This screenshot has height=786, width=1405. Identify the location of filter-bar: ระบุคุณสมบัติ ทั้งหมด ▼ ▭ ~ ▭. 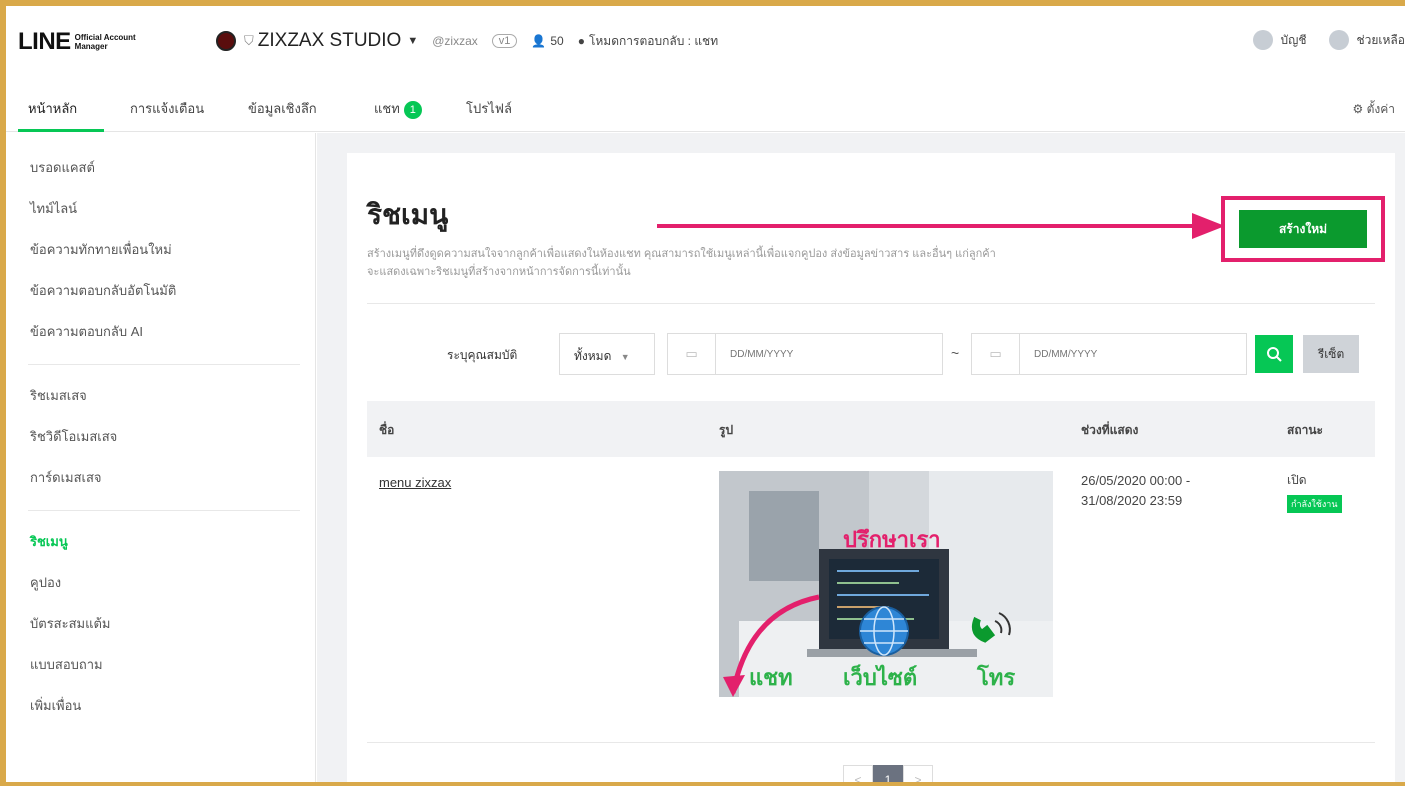
(871, 354).